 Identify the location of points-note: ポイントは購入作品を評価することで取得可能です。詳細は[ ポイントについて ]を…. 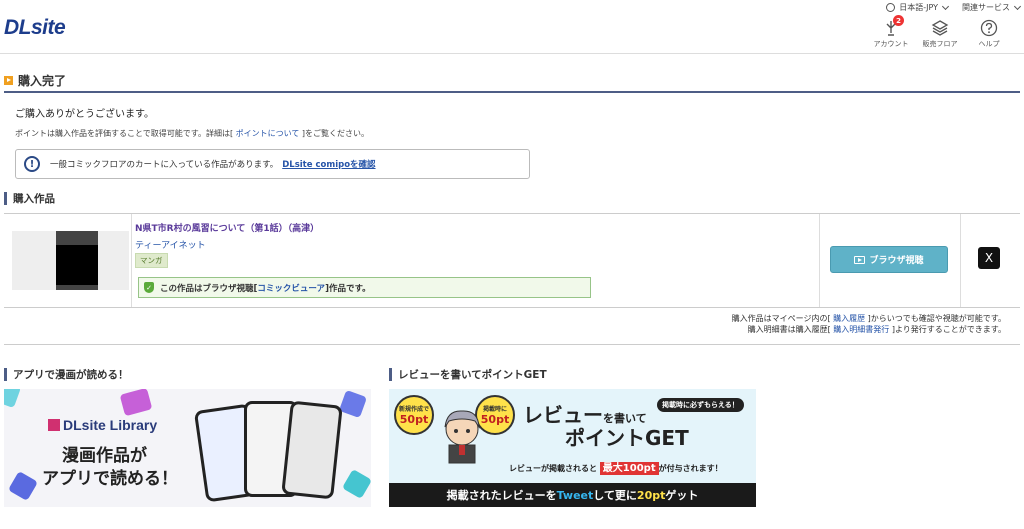
(192, 133).